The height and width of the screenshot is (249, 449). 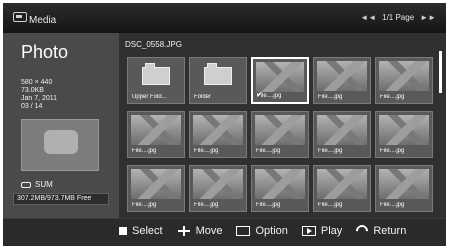 I want to click on play-icon, so click(x=308, y=231).